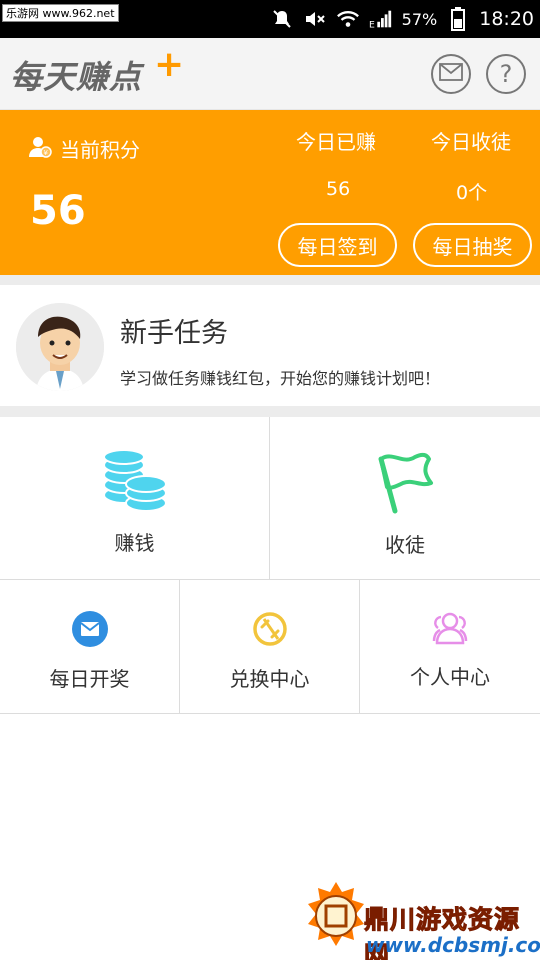 The height and width of the screenshot is (960, 540). I want to click on profile-center-label: 个人中心, so click(450, 677).